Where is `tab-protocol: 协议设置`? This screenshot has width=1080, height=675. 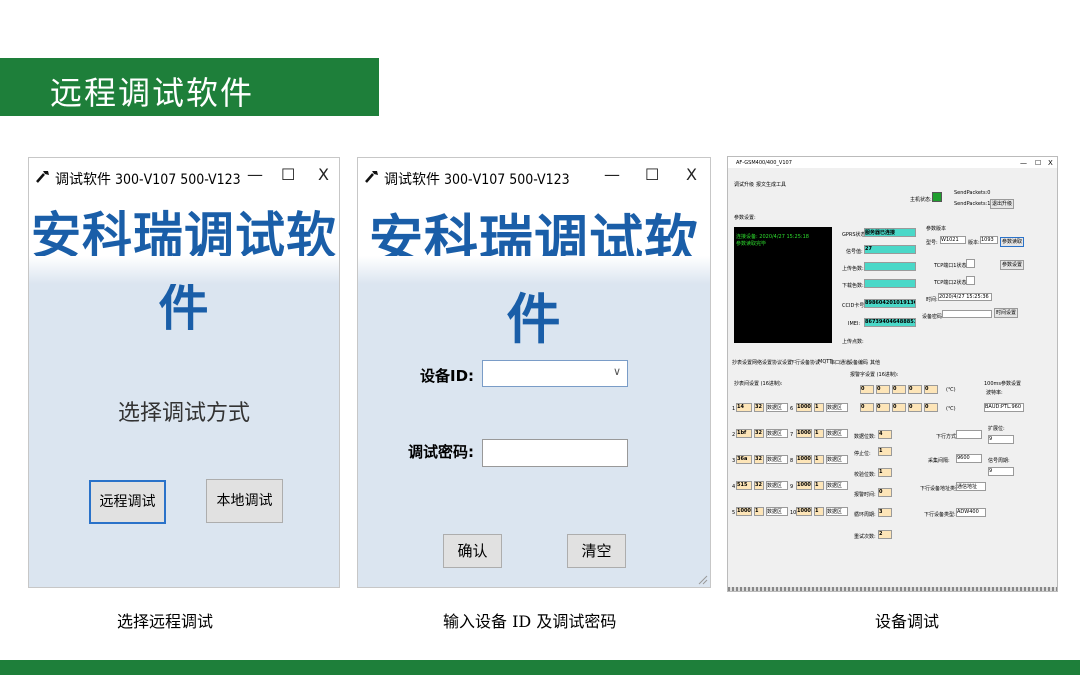
tab-protocol: 协议设置 is located at coordinates (782, 362).